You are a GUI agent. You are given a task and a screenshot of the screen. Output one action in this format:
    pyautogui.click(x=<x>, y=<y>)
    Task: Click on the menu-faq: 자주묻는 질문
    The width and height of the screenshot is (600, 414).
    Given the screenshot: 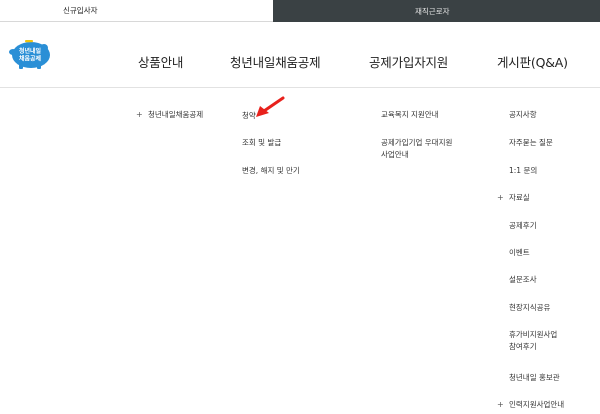 What is the action you would take?
    pyautogui.click(x=531, y=143)
    